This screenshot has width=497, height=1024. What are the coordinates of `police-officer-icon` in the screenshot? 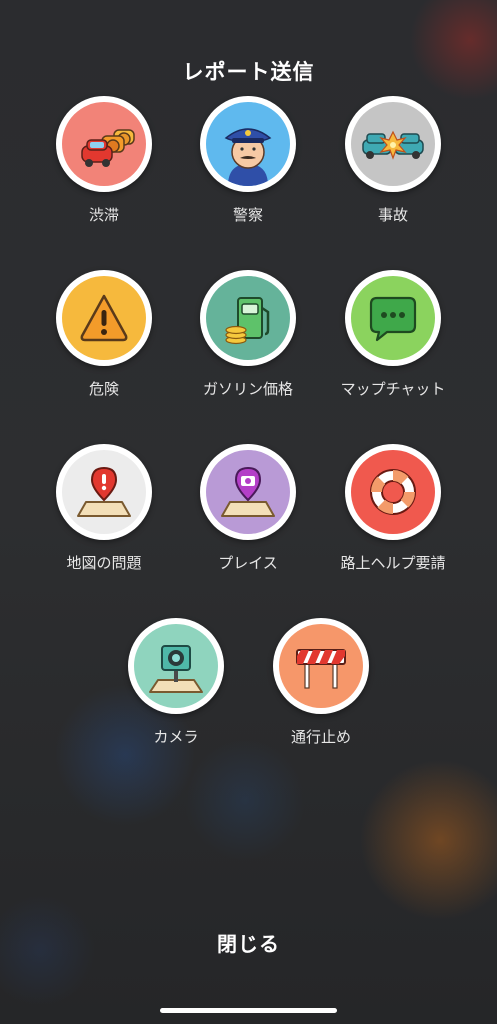 It's located at (248, 144).